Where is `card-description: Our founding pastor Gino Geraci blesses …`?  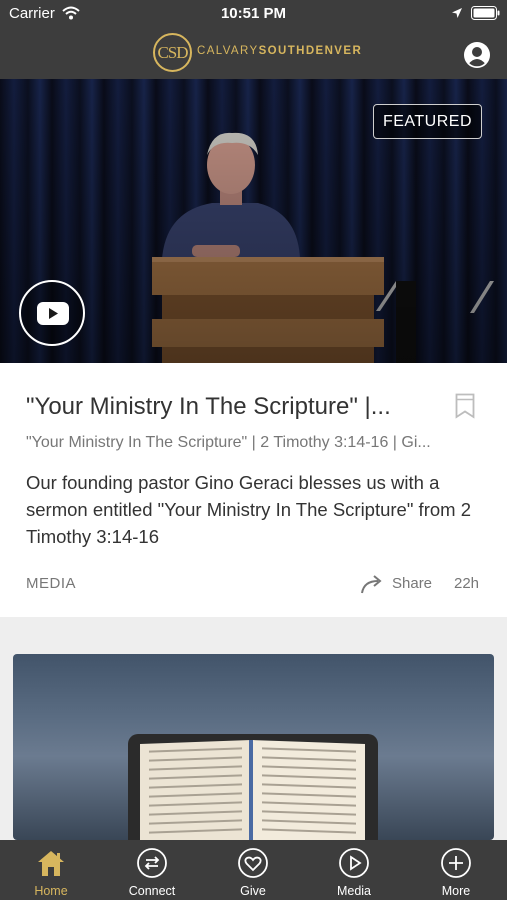 card-description: Our founding pastor Gino Geraci blesses … is located at coordinates (248, 509).